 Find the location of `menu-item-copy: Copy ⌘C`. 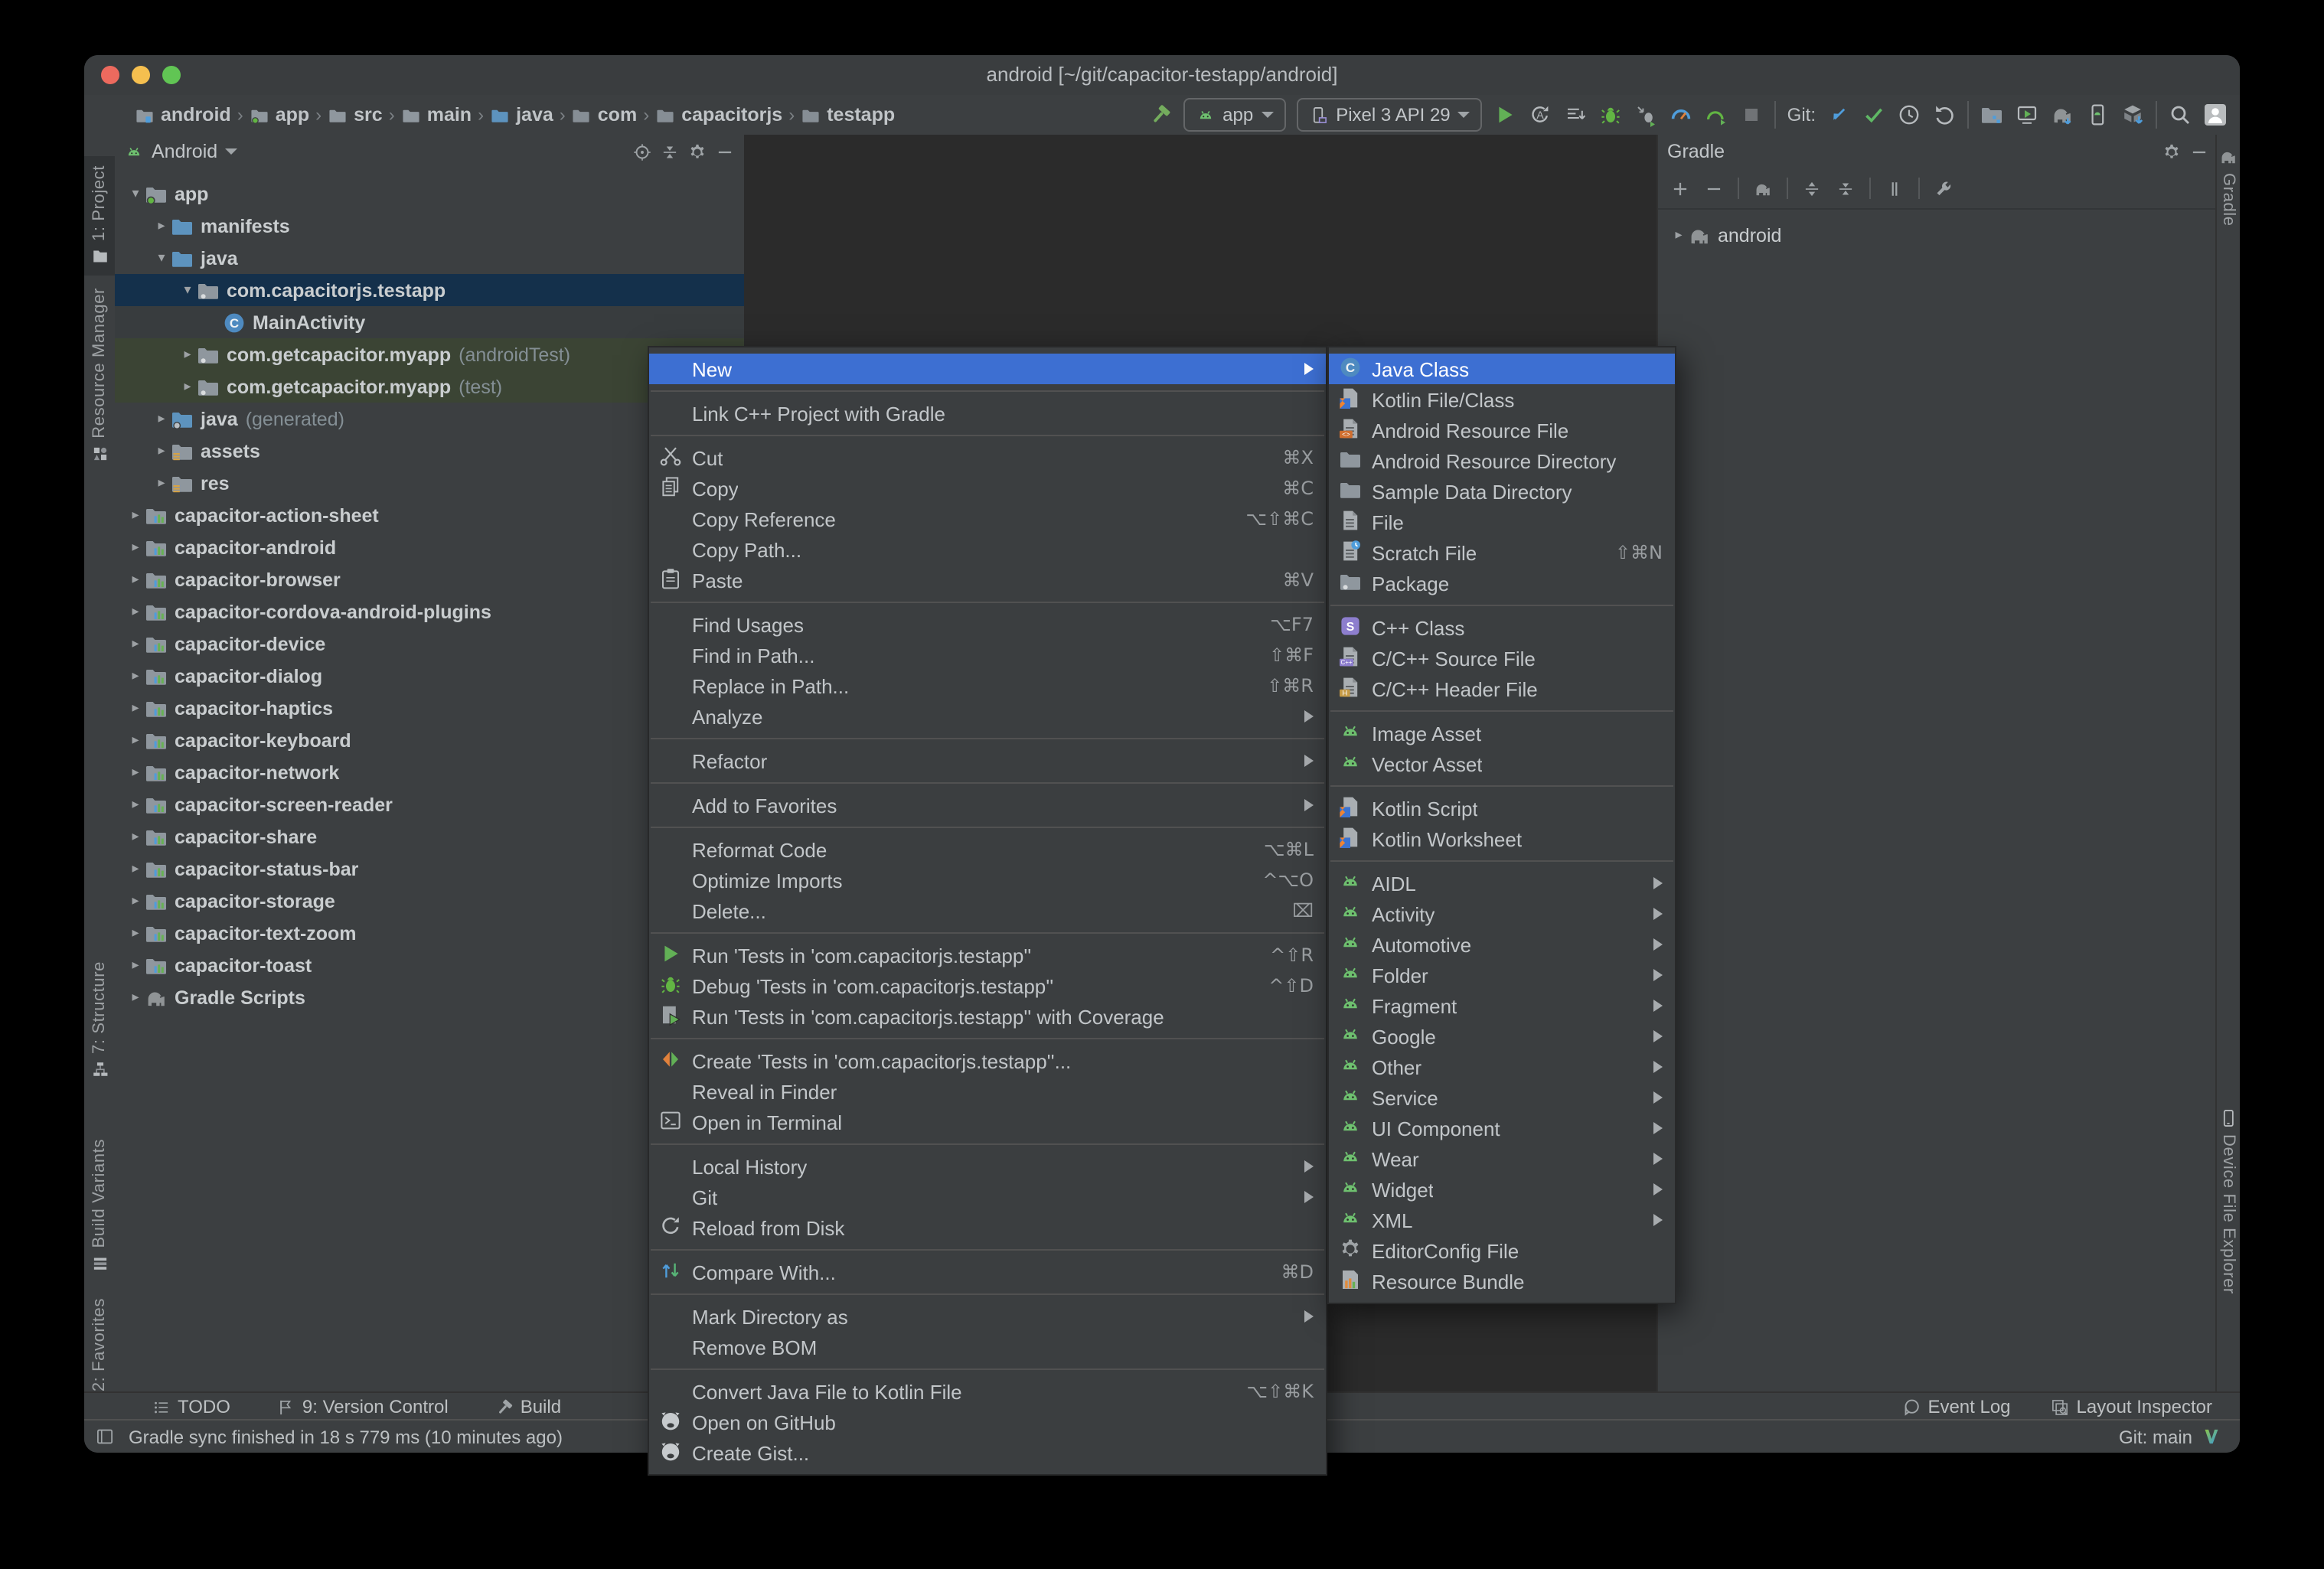

menu-item-copy: Copy ⌘C is located at coordinates (987, 488).